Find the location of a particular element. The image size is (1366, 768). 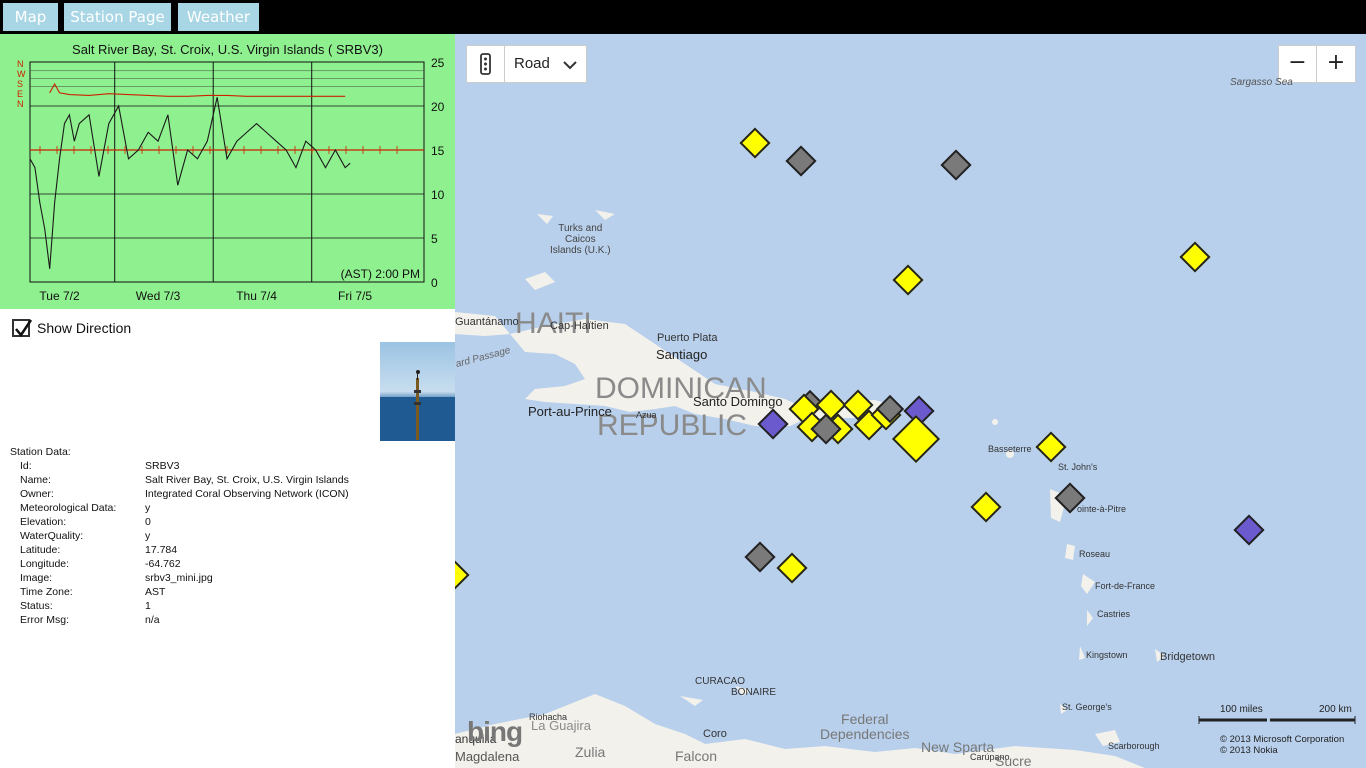

label-bonaire: BONAIRE is located at coordinates (754, 692).